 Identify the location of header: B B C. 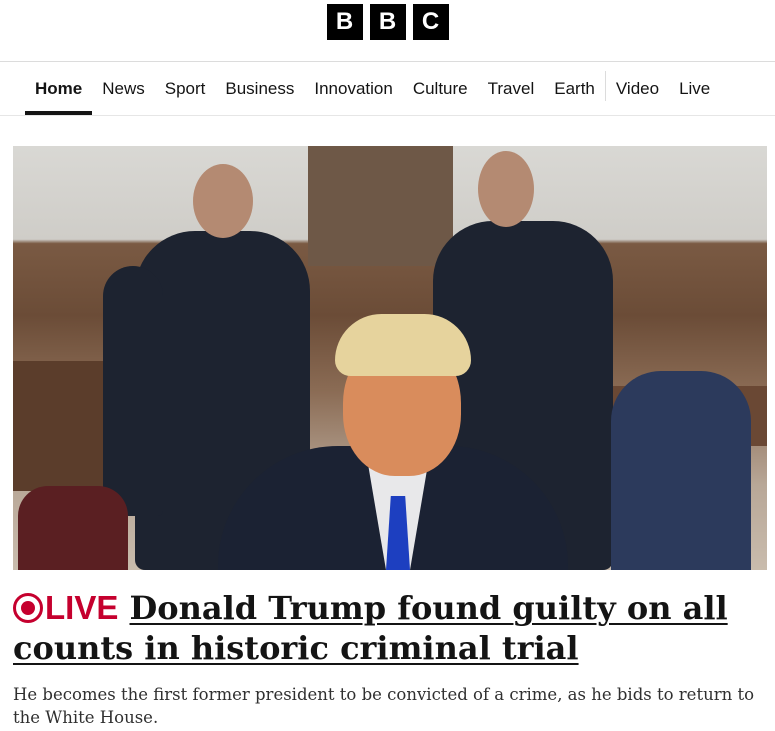
(387, 22).